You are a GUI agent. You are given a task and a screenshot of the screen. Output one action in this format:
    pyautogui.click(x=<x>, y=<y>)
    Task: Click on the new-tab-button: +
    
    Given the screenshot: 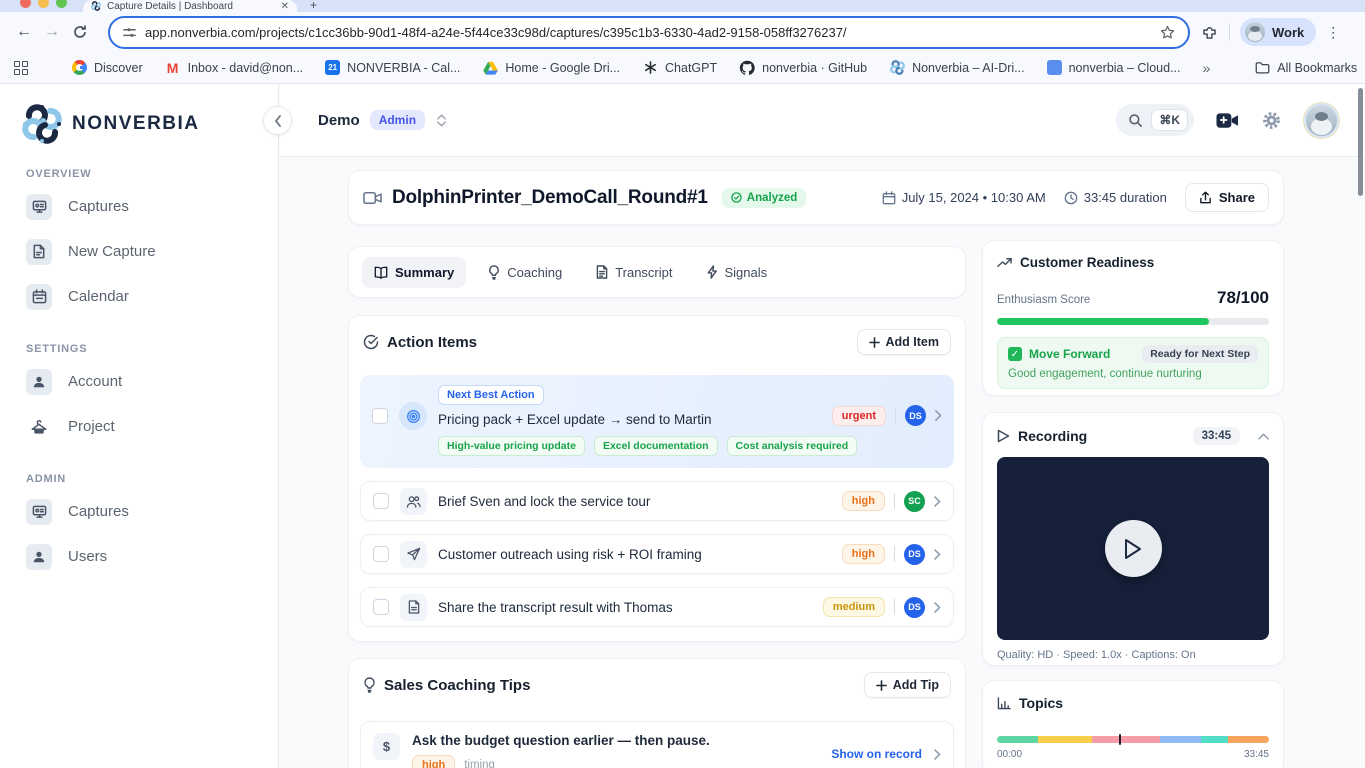 What is the action you would take?
    pyautogui.click(x=313, y=6)
    